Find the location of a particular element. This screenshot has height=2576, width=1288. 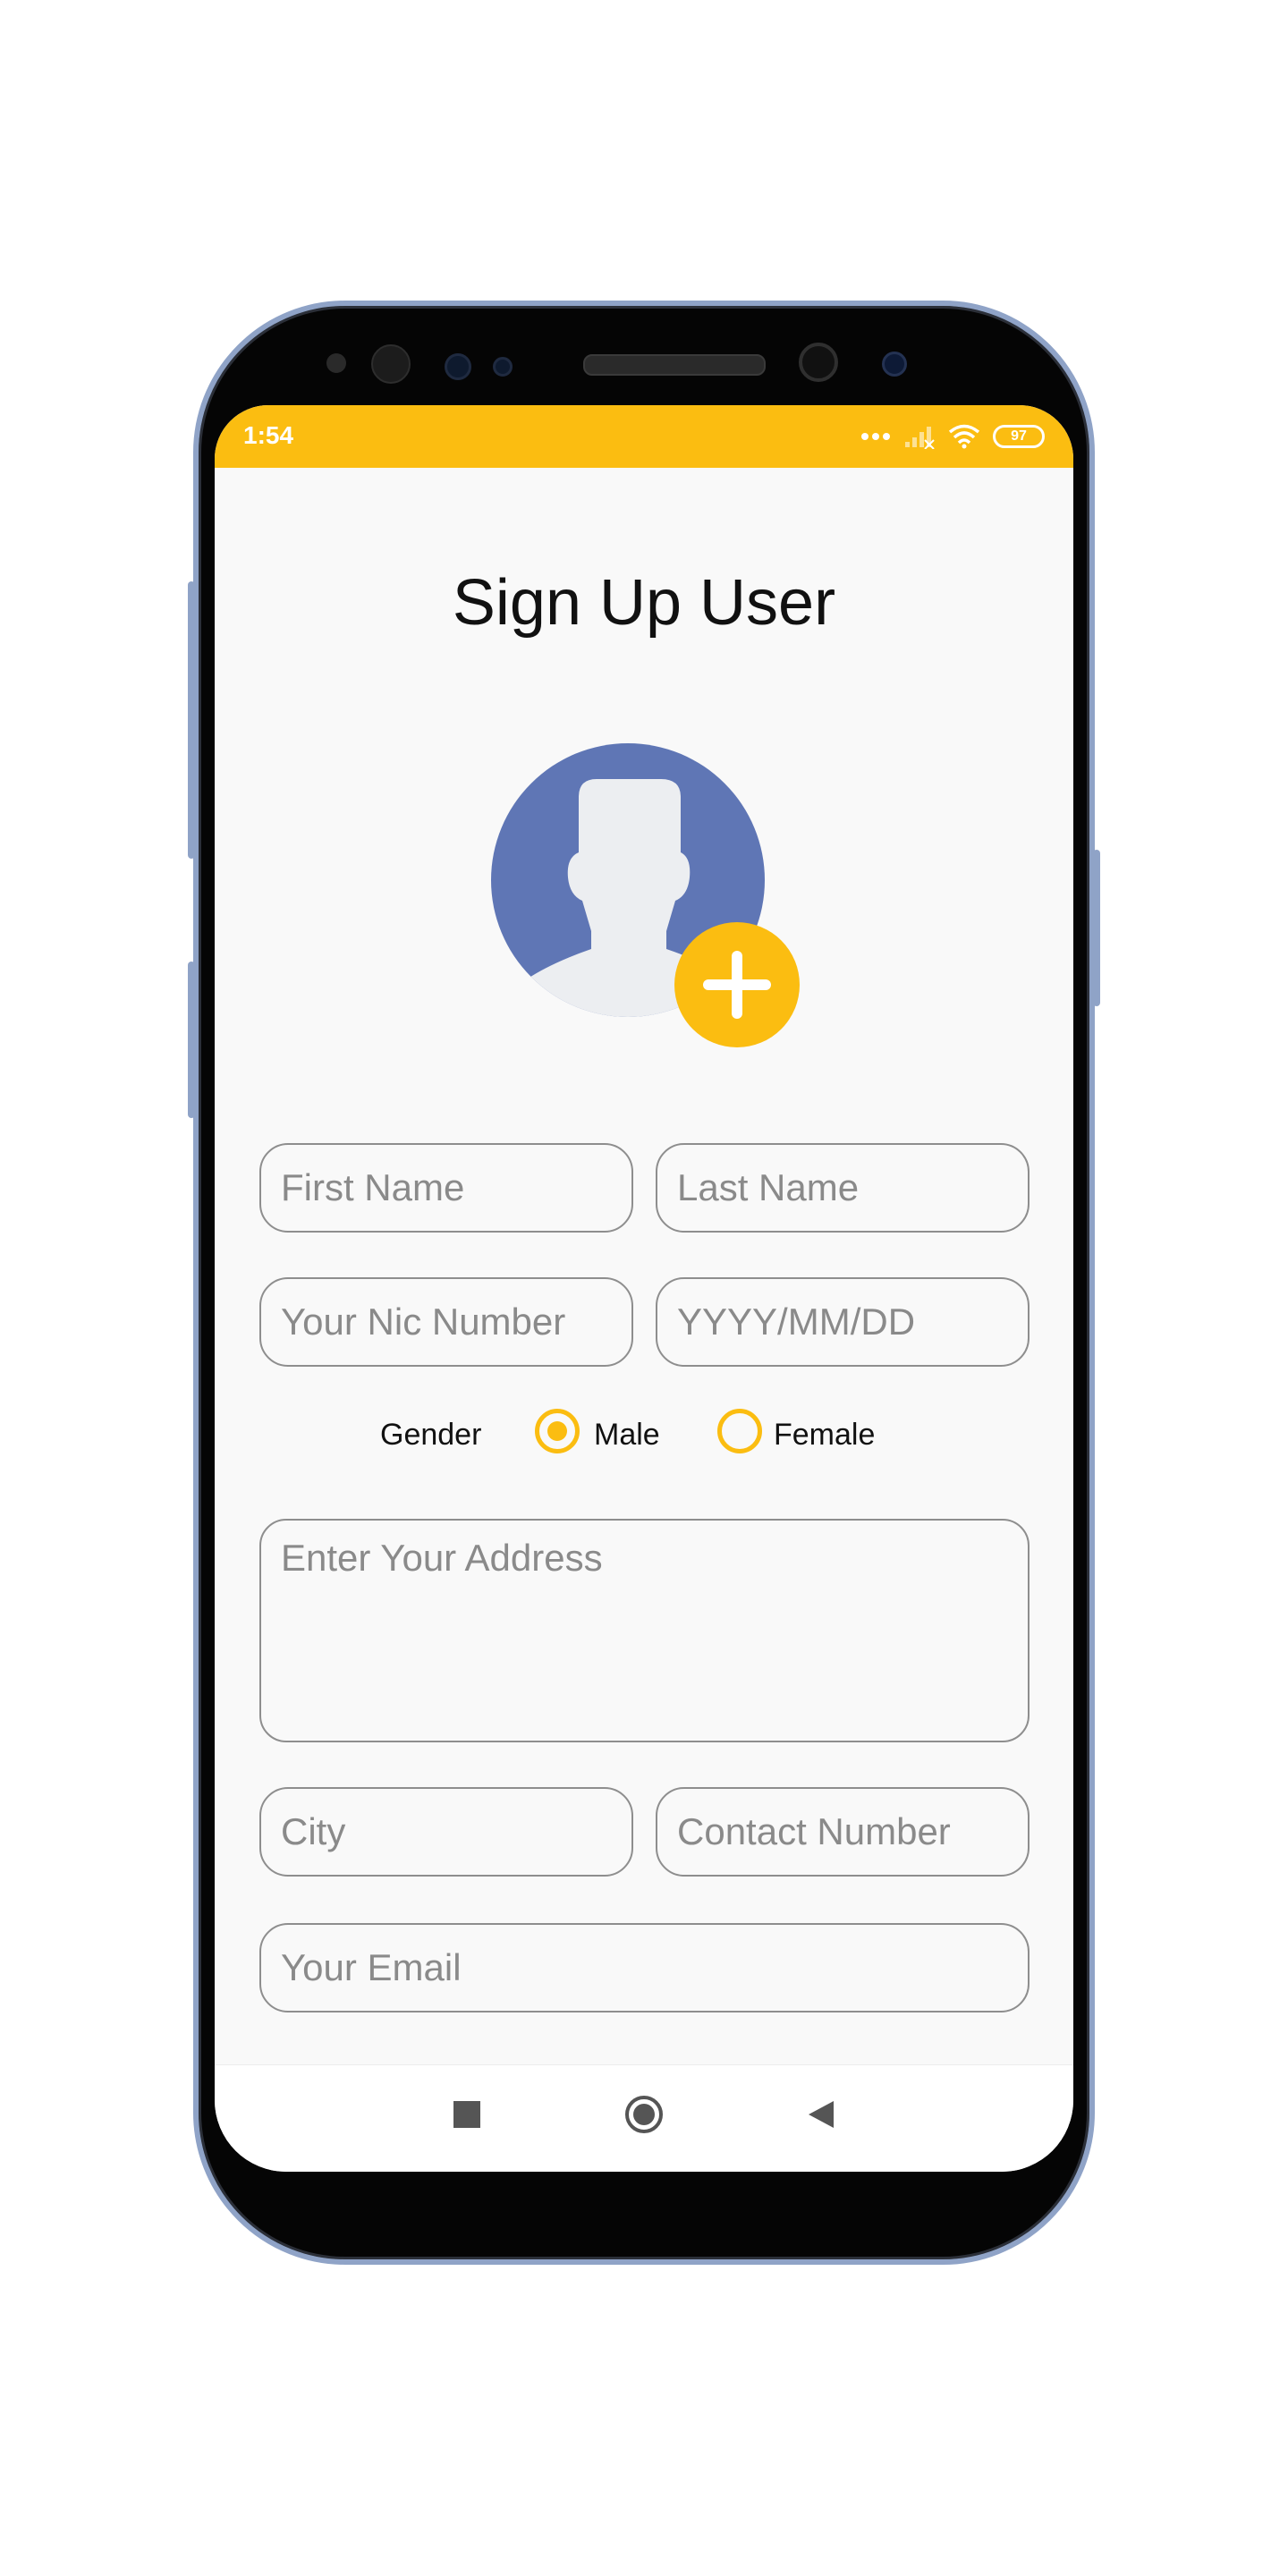

volume-down-button is located at coordinates (191, 1040).